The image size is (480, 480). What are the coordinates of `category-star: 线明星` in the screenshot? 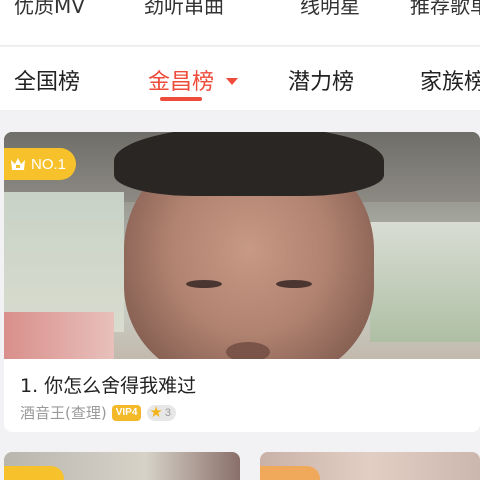 It's located at (330, 9).